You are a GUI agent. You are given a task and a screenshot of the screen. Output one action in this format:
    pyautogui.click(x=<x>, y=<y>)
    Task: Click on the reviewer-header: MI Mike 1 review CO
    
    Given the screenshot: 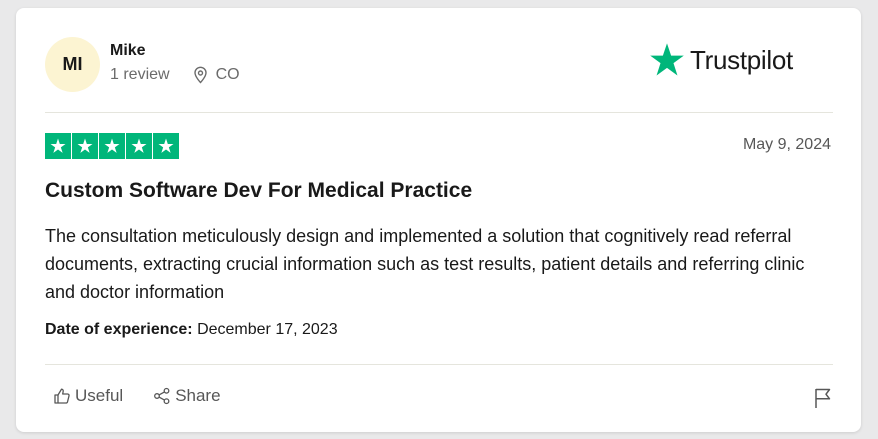 What is the action you would take?
    pyautogui.click(x=142, y=64)
    